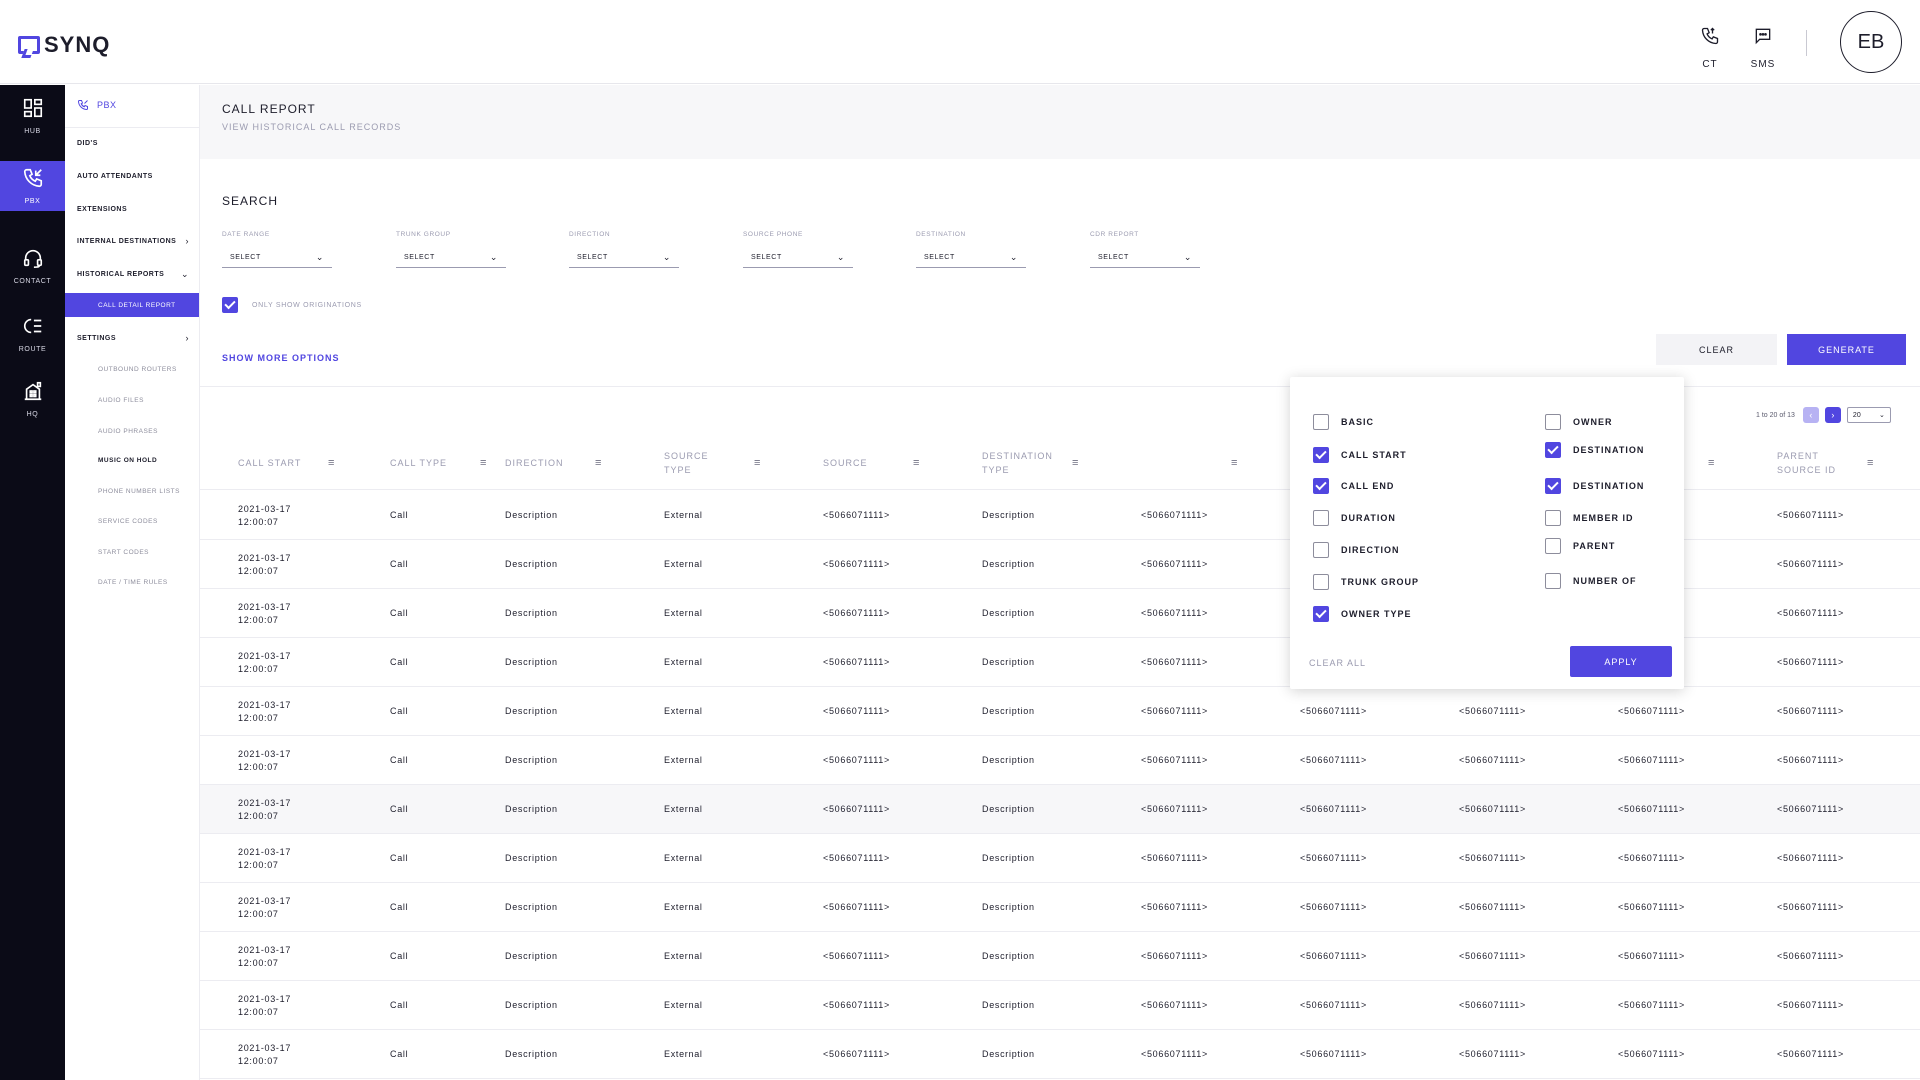 The width and height of the screenshot is (1920, 1080). What do you see at coordinates (1846, 349) in the screenshot?
I see `generate-button: GENERATE` at bounding box center [1846, 349].